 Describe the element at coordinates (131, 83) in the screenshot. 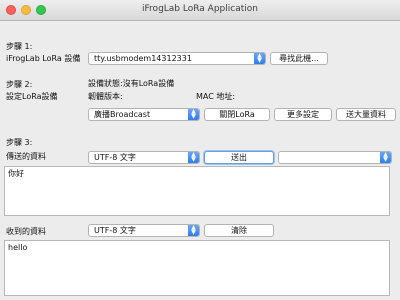

I see `device-status-text: 設備狀態:沒有LoRa設備` at that location.